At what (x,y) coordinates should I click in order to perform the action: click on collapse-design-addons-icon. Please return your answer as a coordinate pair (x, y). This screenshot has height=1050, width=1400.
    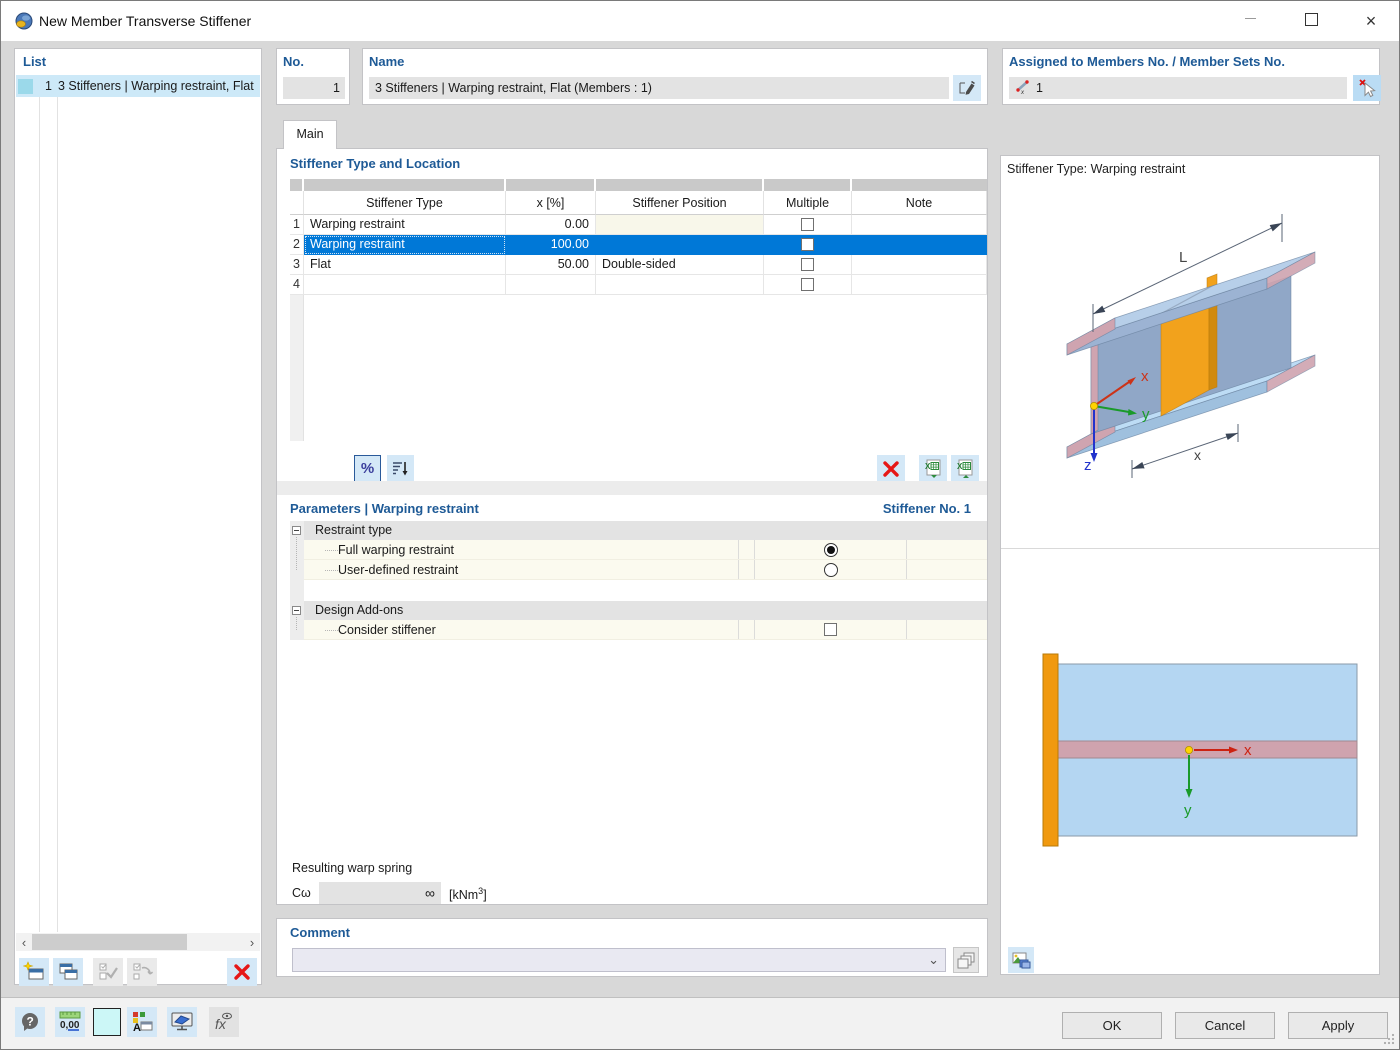
    Looking at the image, I should click on (296, 610).